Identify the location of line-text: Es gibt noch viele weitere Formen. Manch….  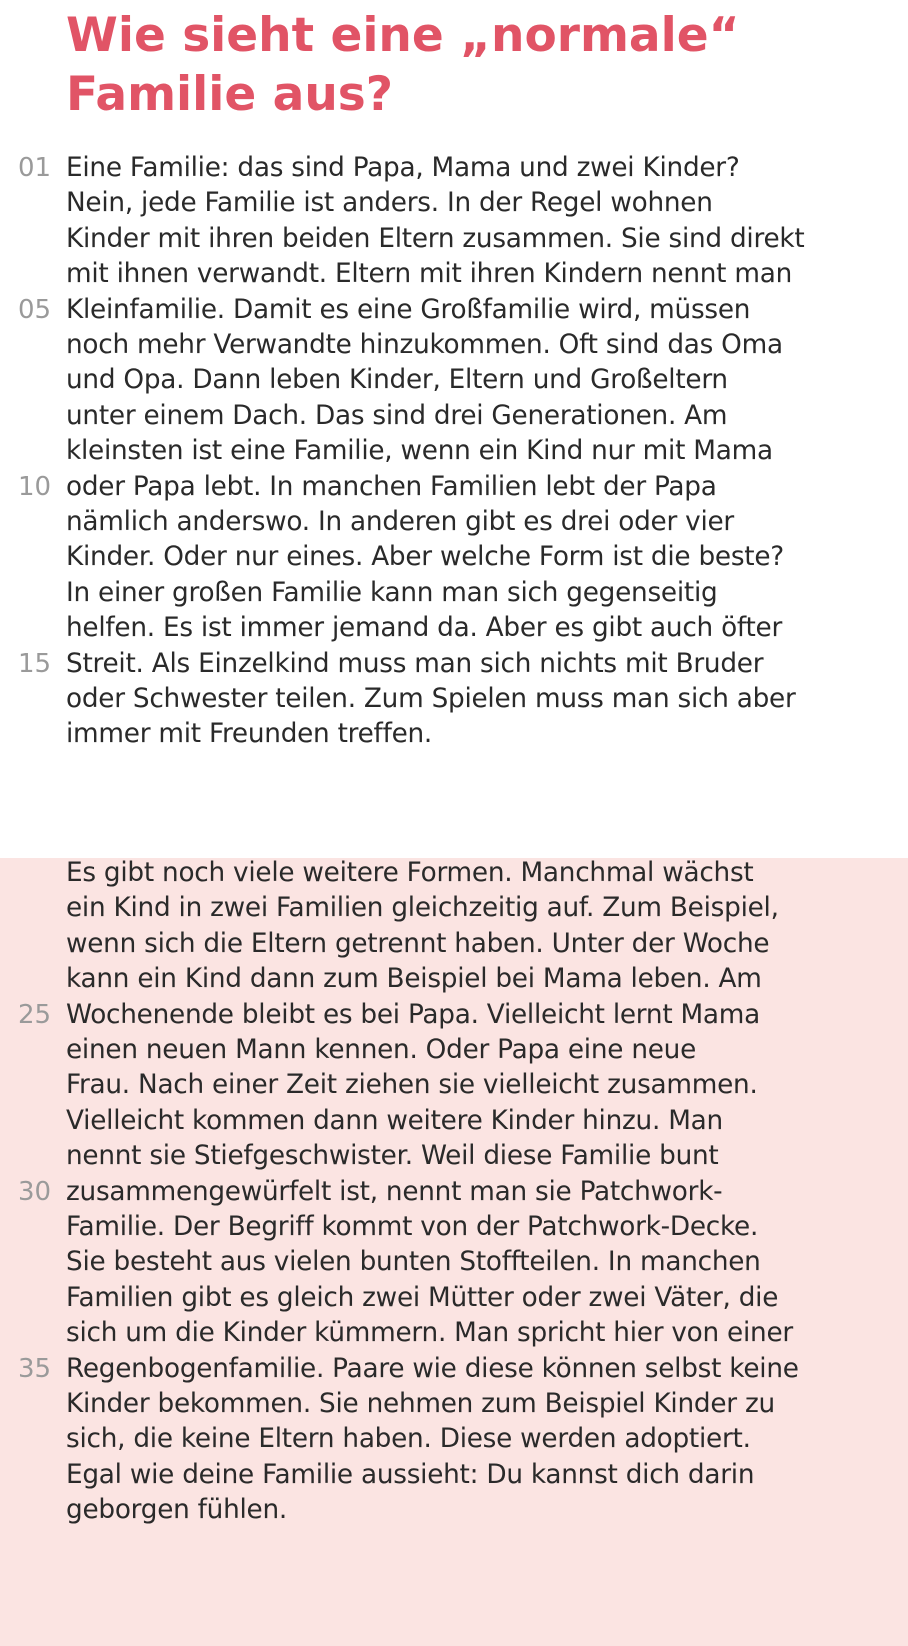
(410, 873).